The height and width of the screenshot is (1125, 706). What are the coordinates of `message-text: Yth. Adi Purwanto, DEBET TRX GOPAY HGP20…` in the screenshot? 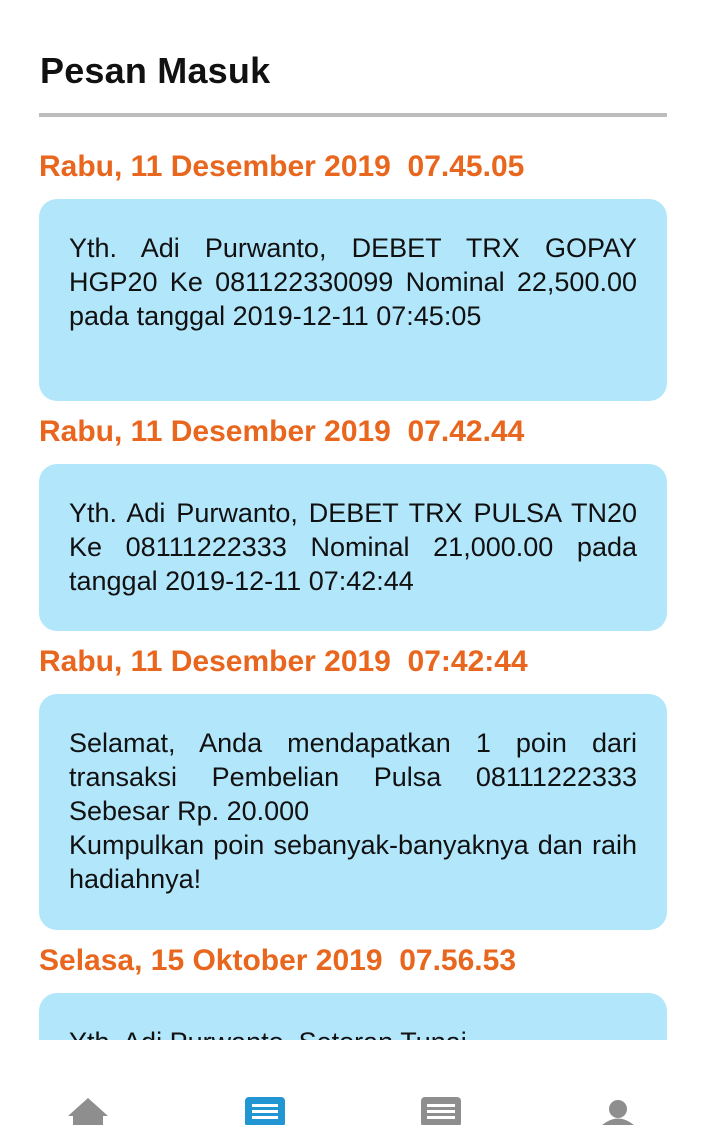 It's located at (353, 282).